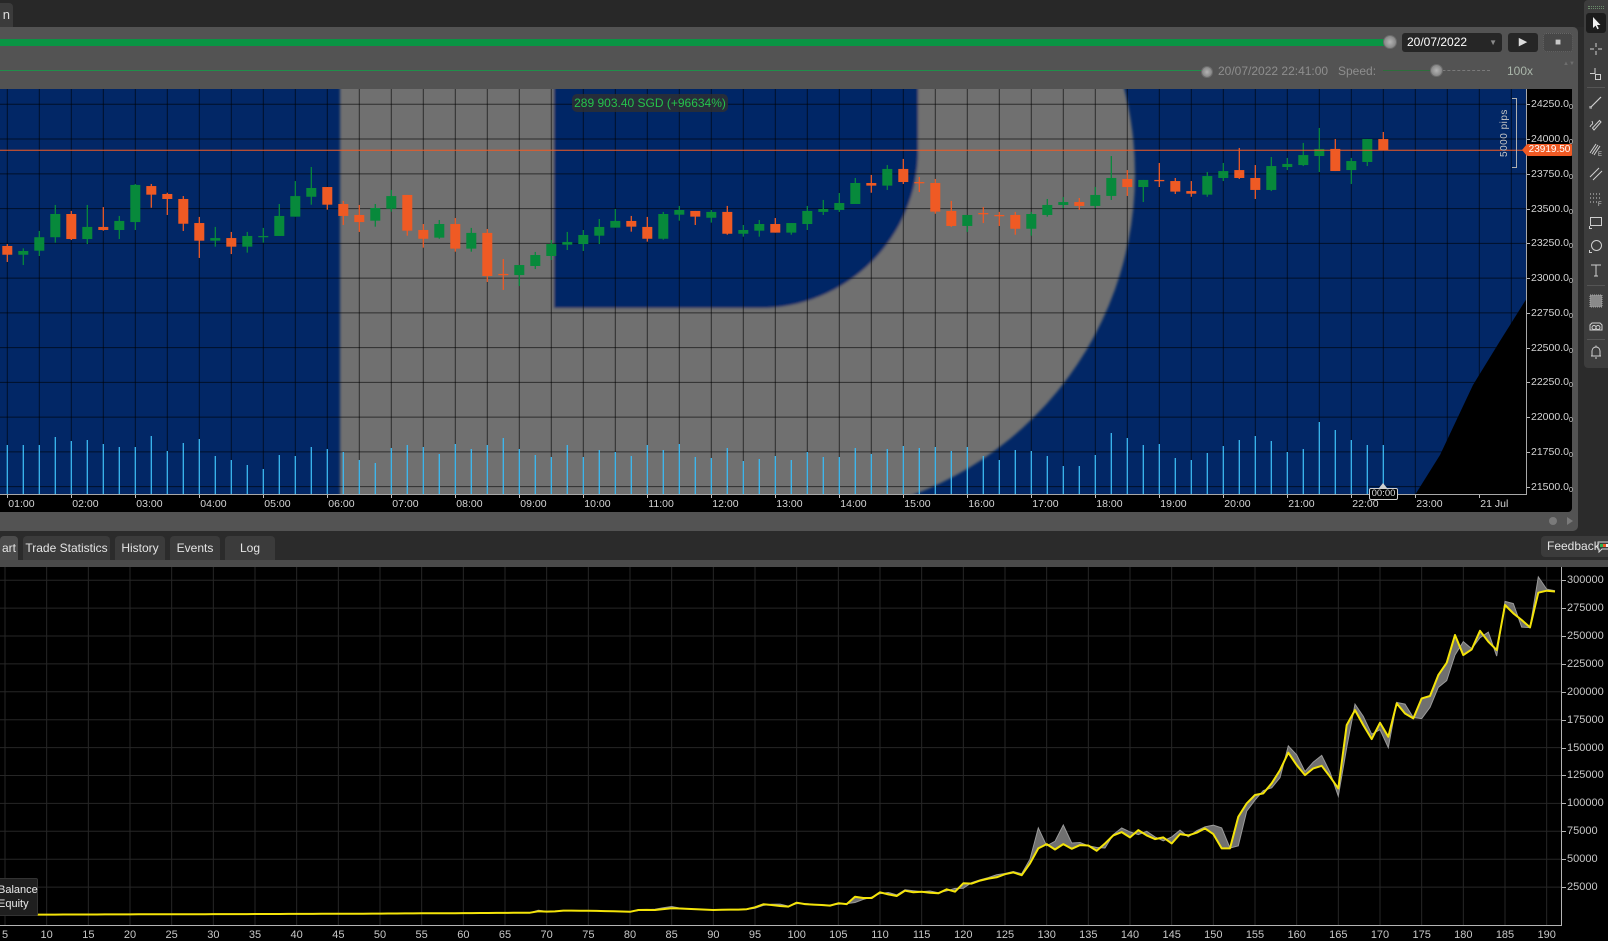 The image size is (1608, 941). Describe the element at coordinates (1552, 211) in the screenshot. I see `price-axis-label: 23500.00` at that location.